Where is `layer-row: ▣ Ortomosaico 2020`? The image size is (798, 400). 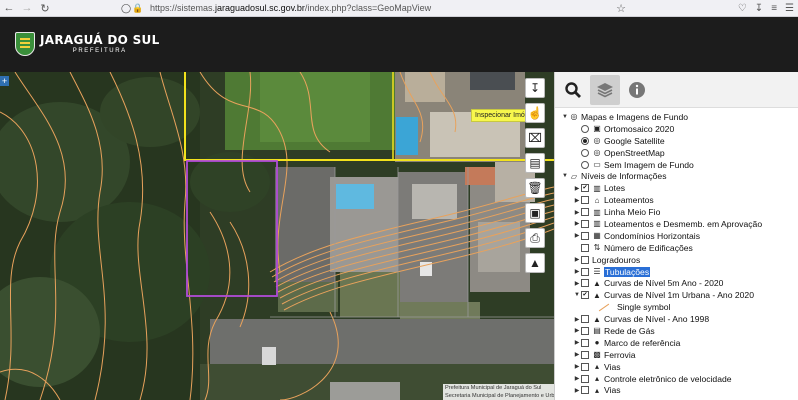
layer-row: ▣ Ortomosaico 2020 is located at coordinates (679, 129).